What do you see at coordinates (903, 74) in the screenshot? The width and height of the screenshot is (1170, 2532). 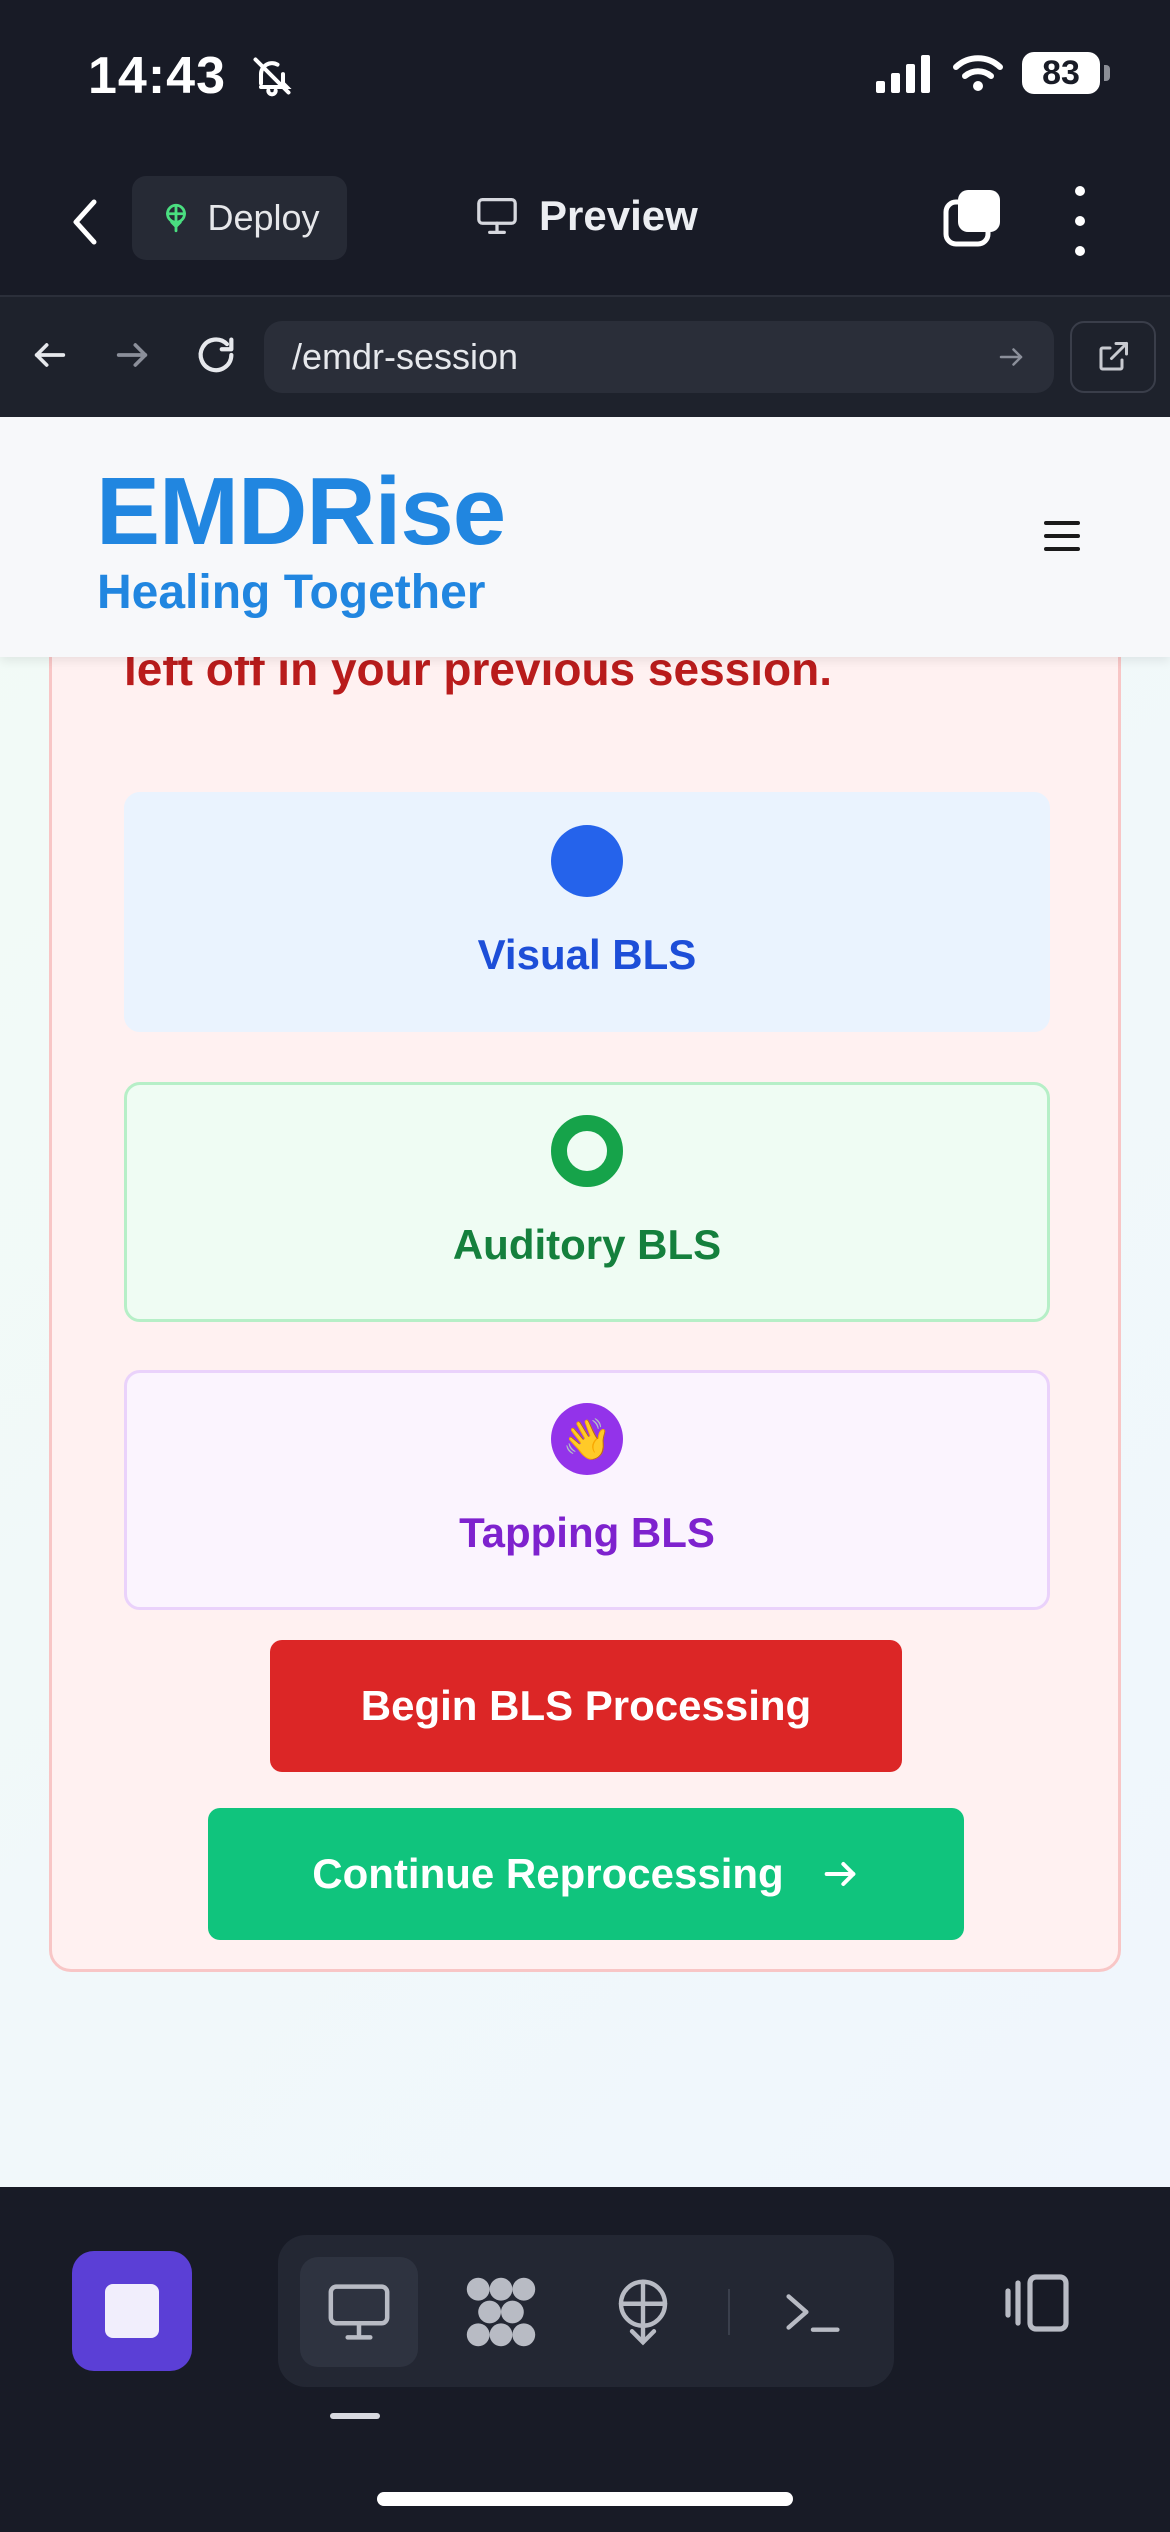 I see `signal-icon` at bounding box center [903, 74].